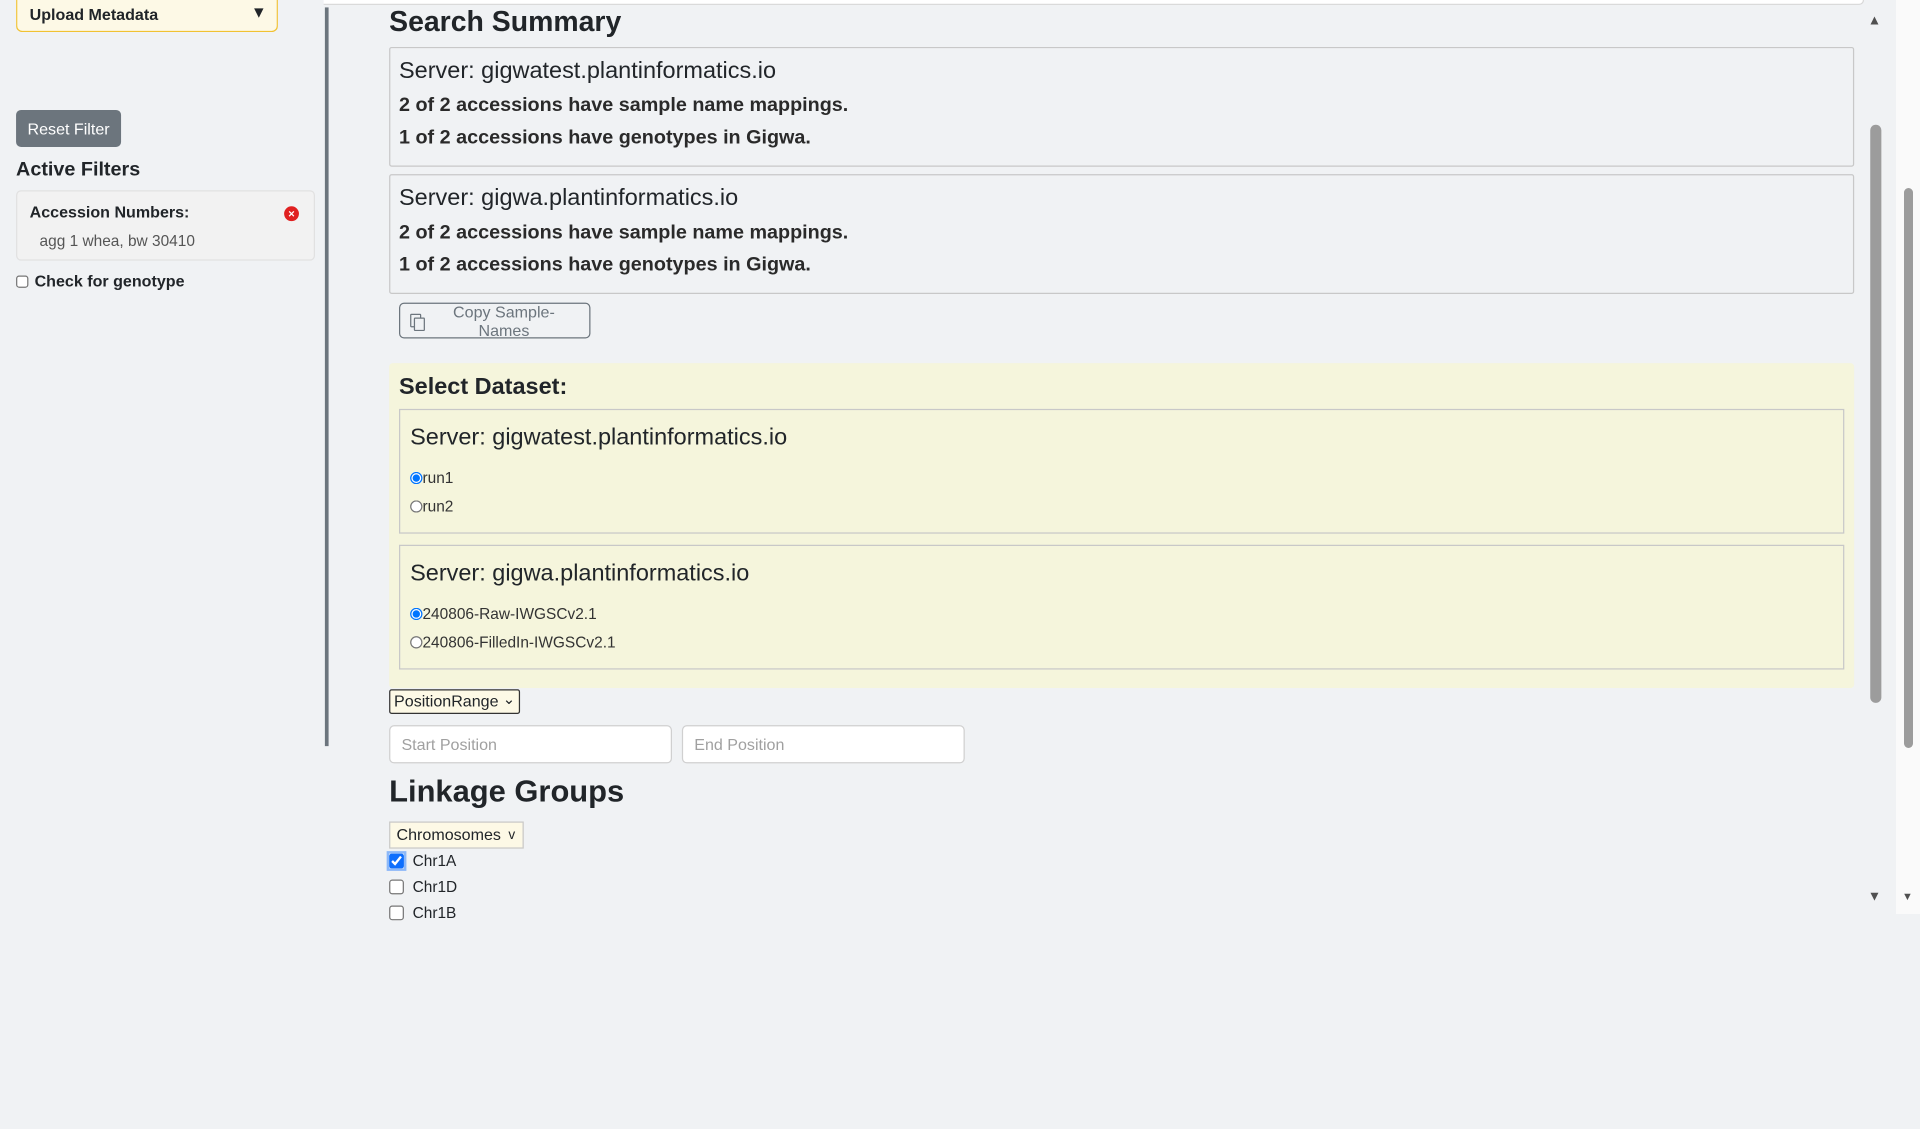  I want to click on dataset-option-label: 240806-Raw-IWGSCv2.1, so click(509, 614).